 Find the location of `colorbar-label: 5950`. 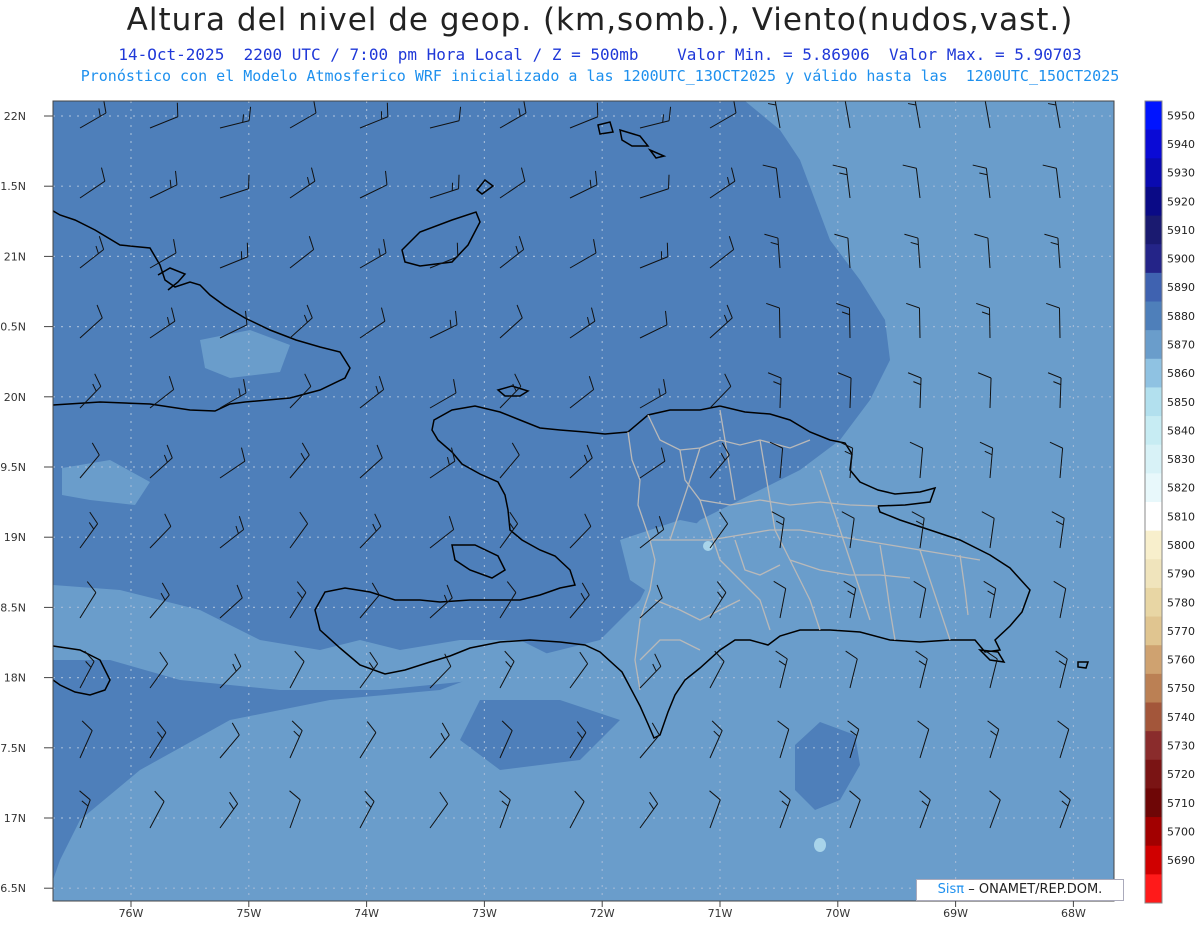

colorbar-label: 5950 is located at coordinates (1181, 115).